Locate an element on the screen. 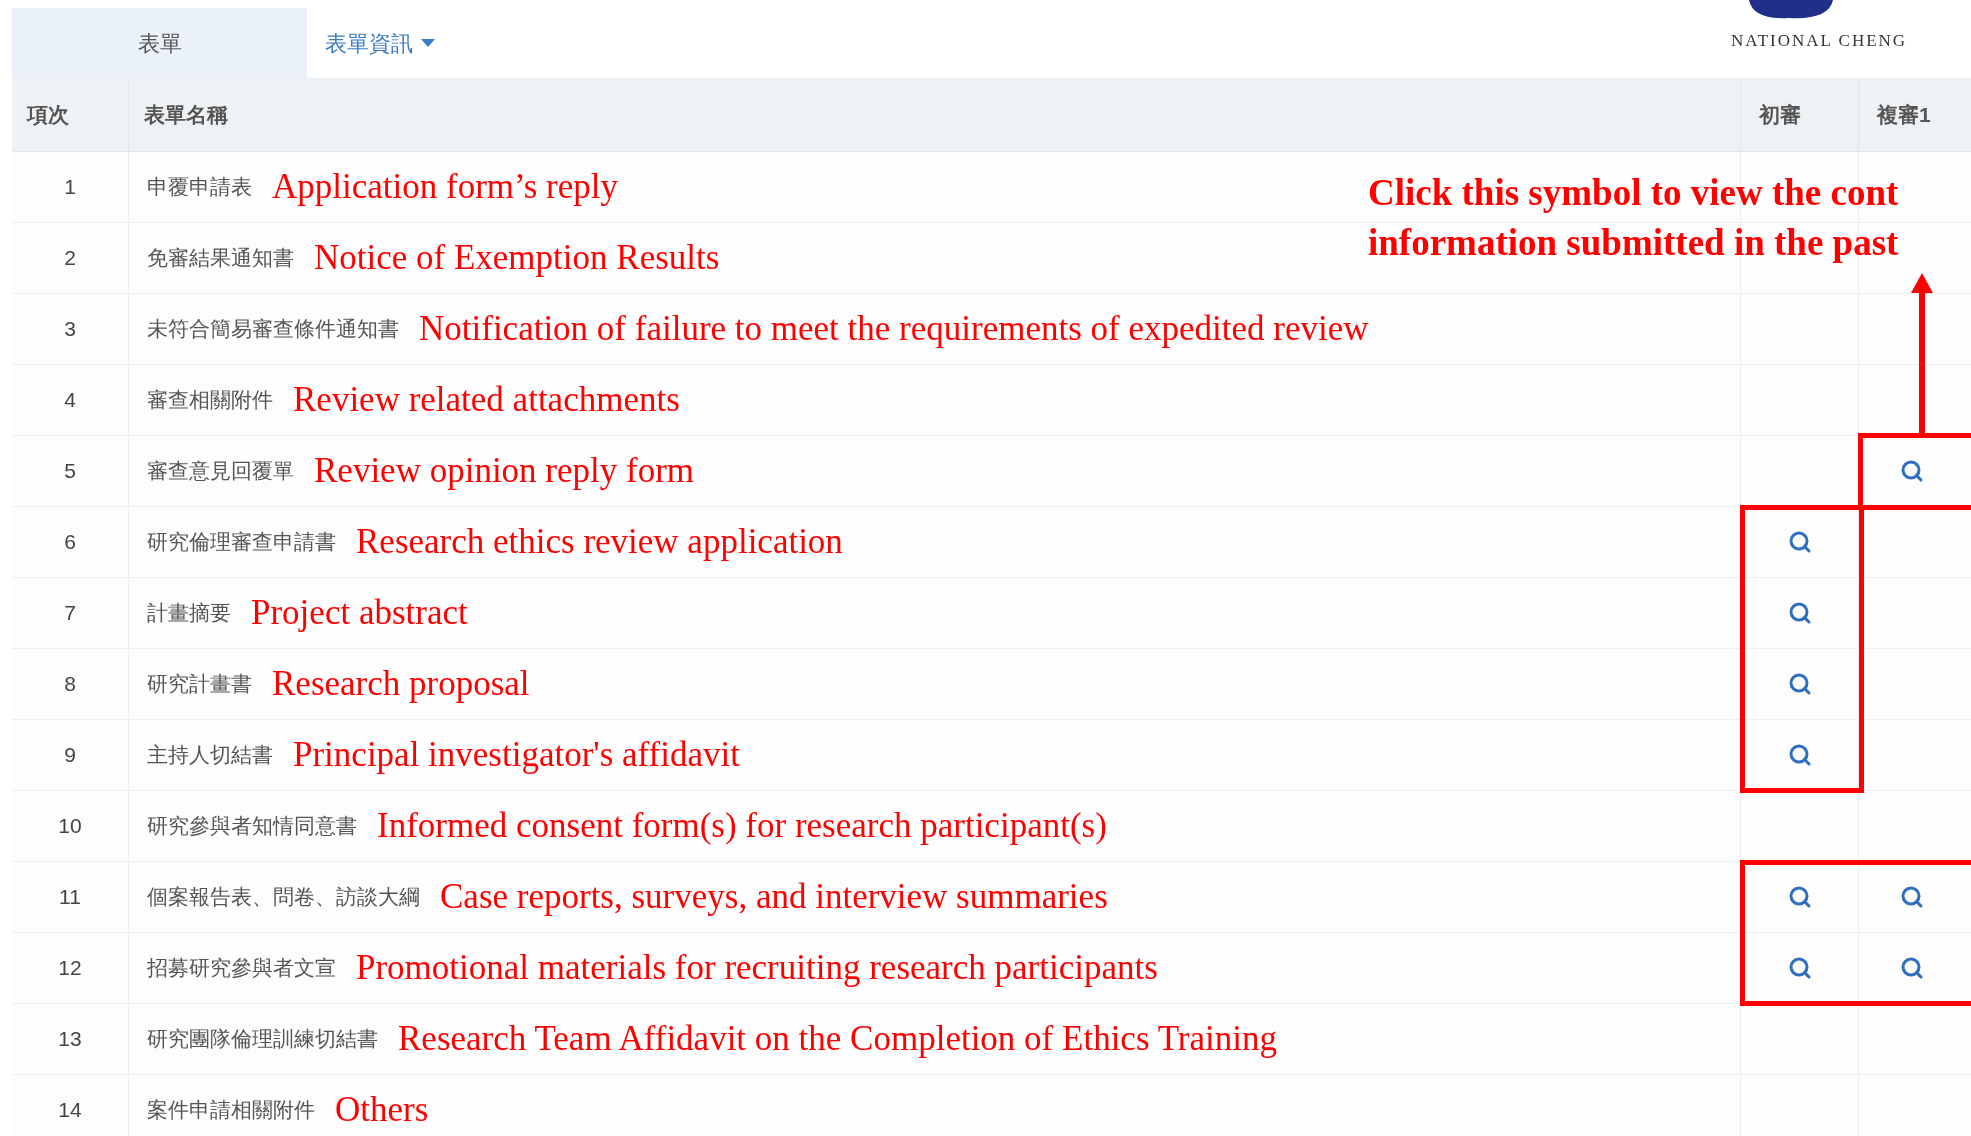 This screenshot has height=1136, width=1971. form-name: 研究團隊倫理訓練切結書 is located at coordinates (262, 1039).